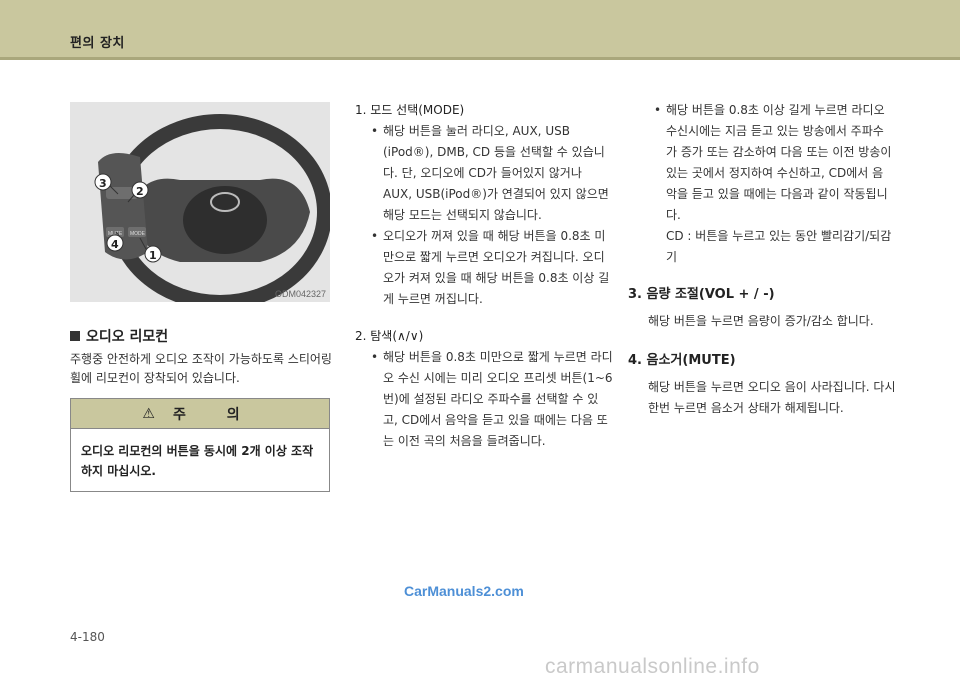 The height and width of the screenshot is (685, 960). What do you see at coordinates (140, 191) in the screenshot?
I see `callout-2: 2` at bounding box center [140, 191].